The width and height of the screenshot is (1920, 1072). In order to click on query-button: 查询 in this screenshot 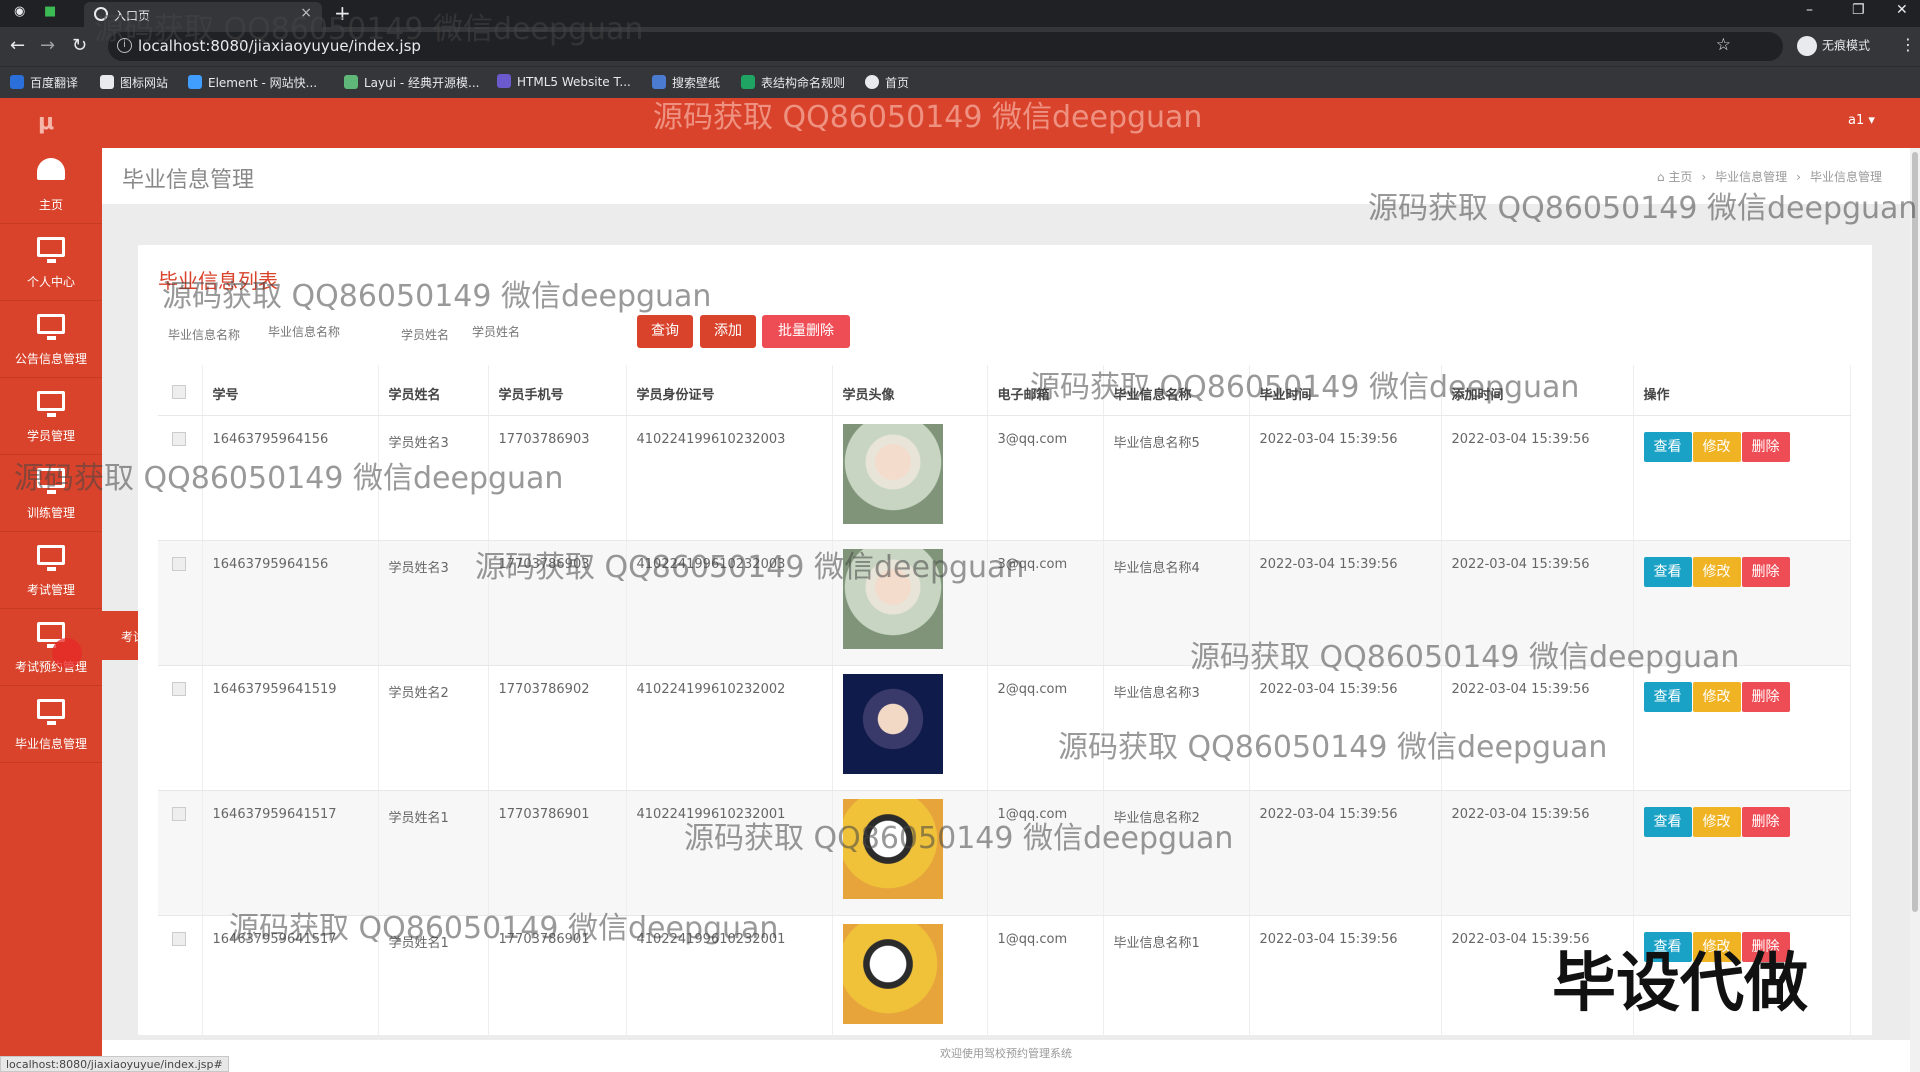, I will do `click(665, 331)`.